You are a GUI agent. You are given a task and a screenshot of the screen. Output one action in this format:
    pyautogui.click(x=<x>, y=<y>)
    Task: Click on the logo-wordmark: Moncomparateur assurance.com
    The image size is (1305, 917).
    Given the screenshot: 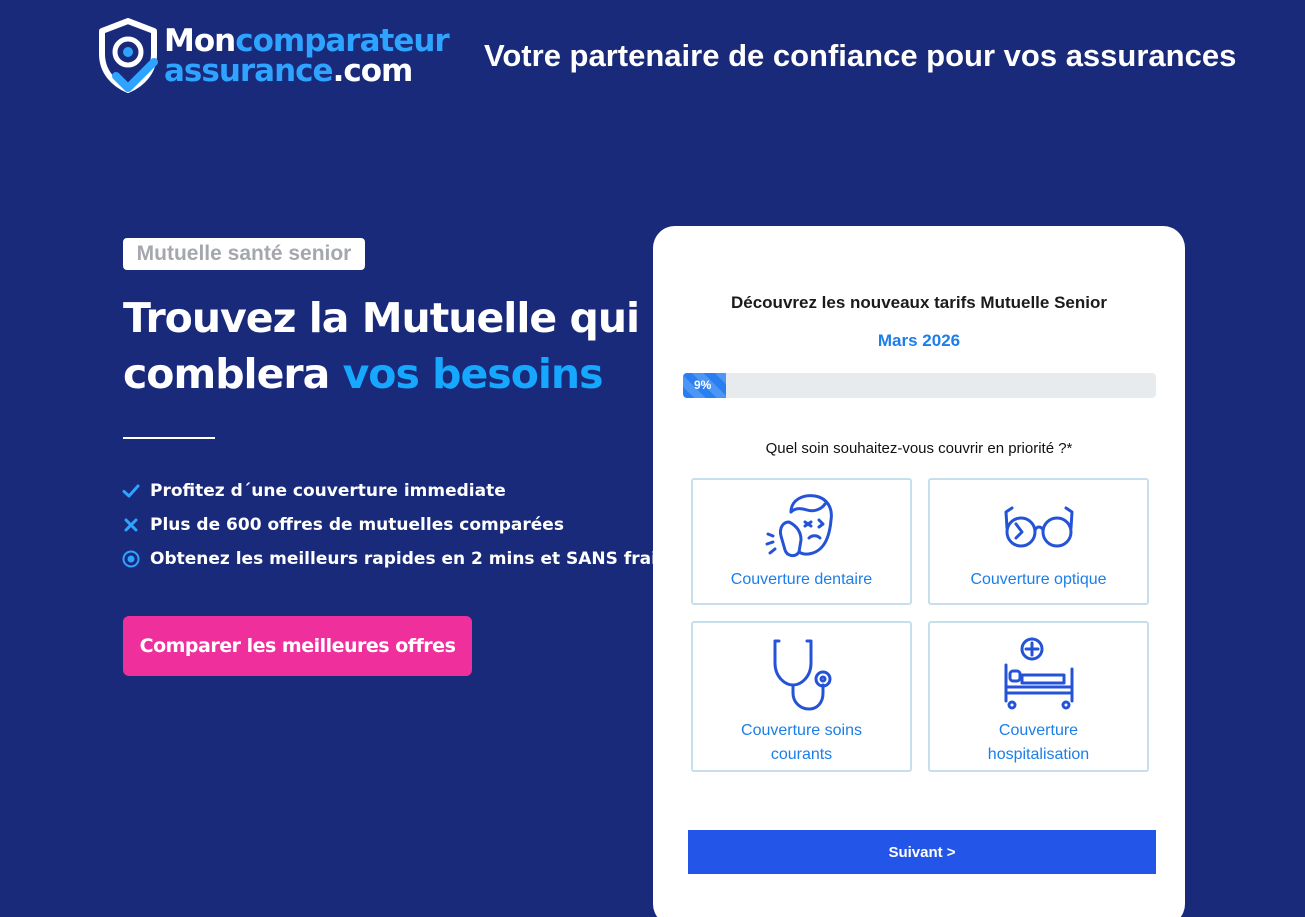 What is the action you would take?
    pyautogui.click(x=307, y=57)
    